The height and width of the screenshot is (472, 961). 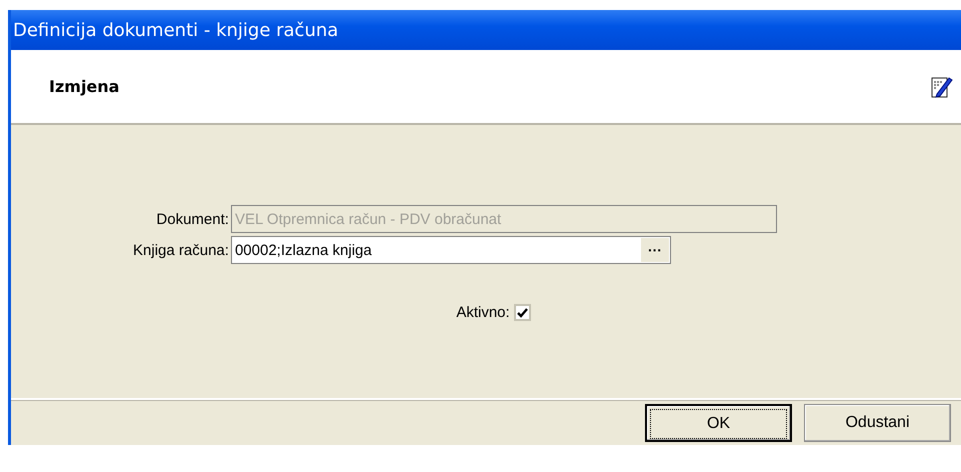 I want to click on field-label: Dokument:, so click(x=192, y=219).